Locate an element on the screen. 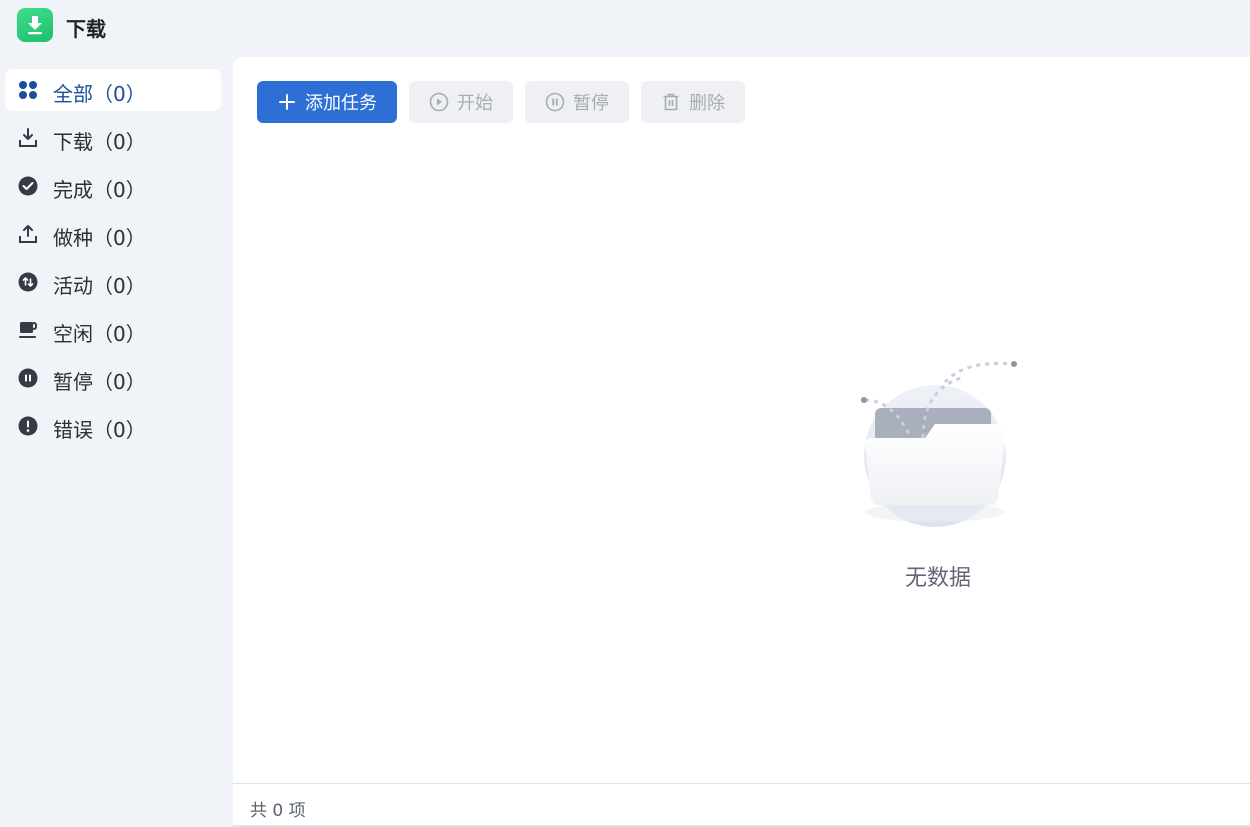 This screenshot has height=827, width=1250. pause-label: 暂停 is located at coordinates (591, 103).